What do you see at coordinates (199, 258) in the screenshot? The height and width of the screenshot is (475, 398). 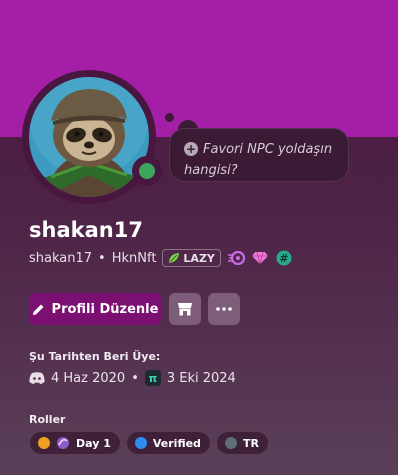 I see `clan-tag-label: LAZY` at bounding box center [199, 258].